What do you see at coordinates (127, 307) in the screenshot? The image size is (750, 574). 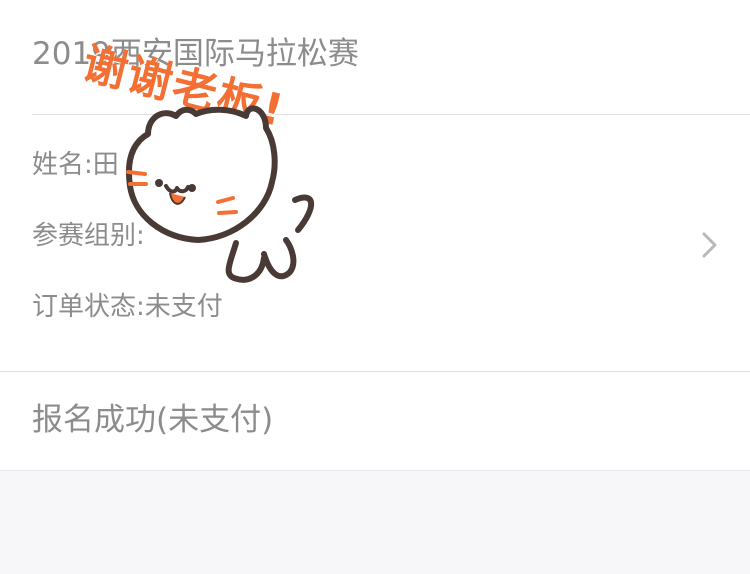 I see `order-status: 订单状态:未支付` at bounding box center [127, 307].